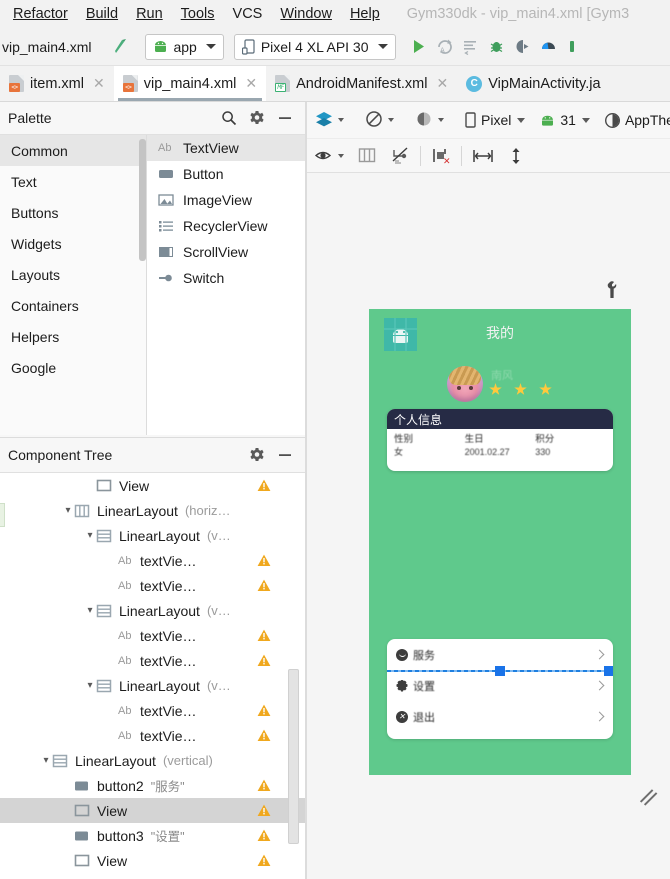 This screenshot has height=879, width=670. Describe the element at coordinates (73, 274) in the screenshot. I see `palette-category-layouts: Layouts` at that location.